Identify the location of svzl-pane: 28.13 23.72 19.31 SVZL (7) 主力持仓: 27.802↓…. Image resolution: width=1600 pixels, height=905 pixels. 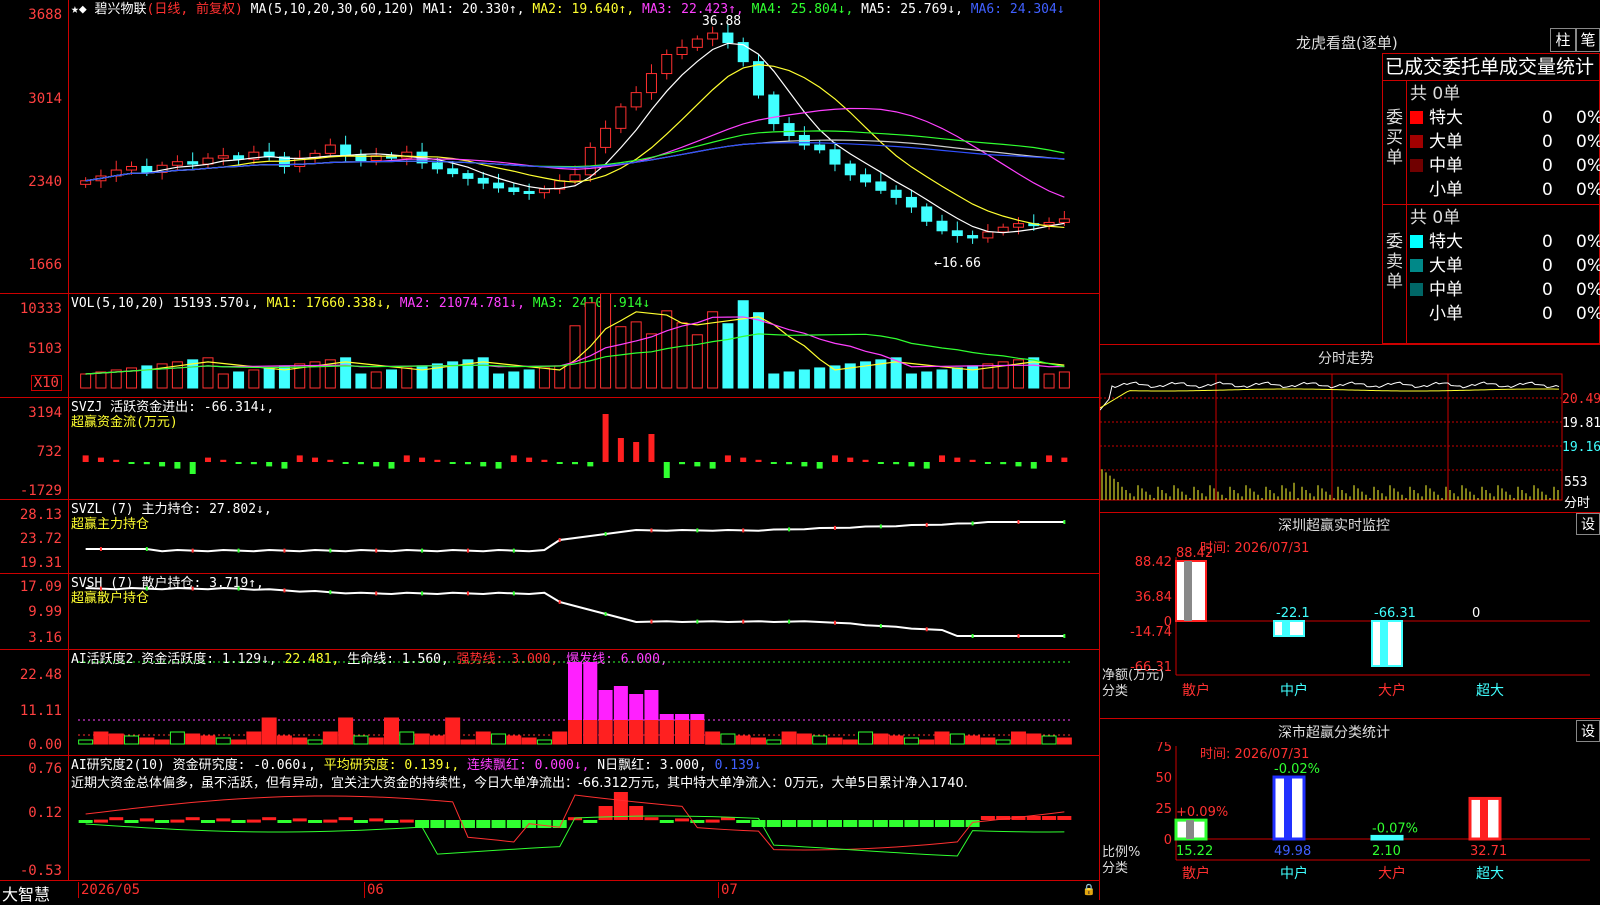
(550, 537).